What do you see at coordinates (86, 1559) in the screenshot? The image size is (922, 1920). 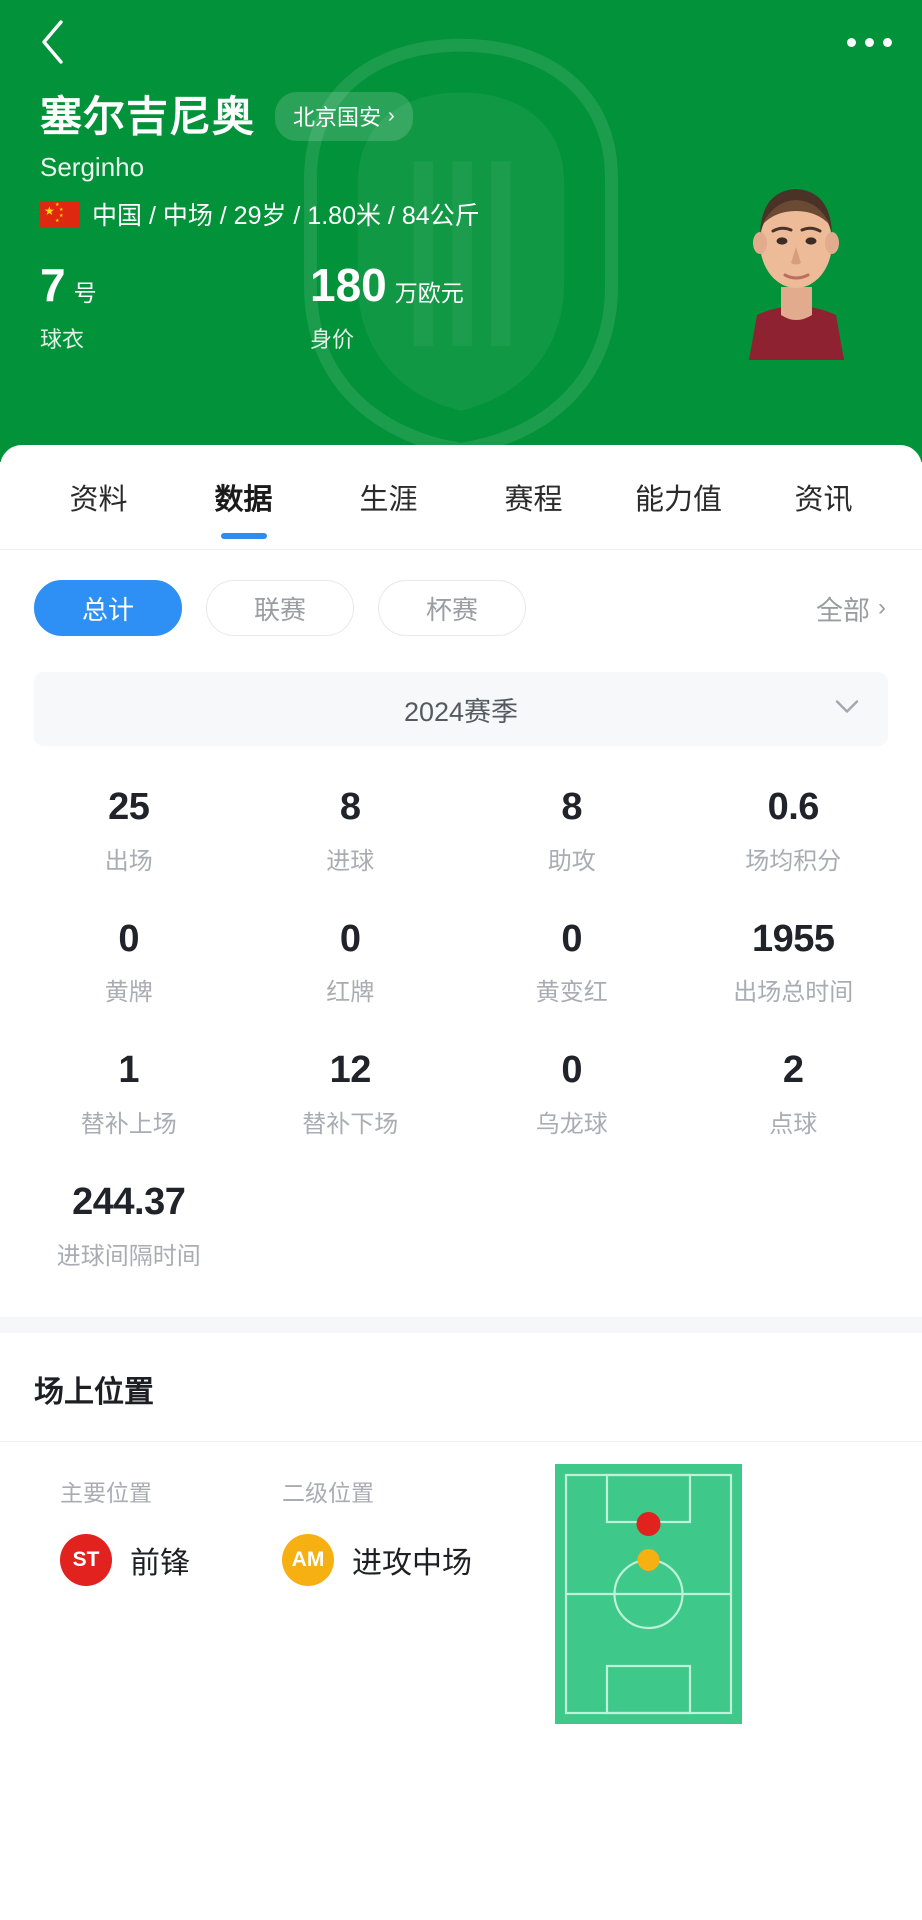 I see `primary-position-badge: ST` at bounding box center [86, 1559].